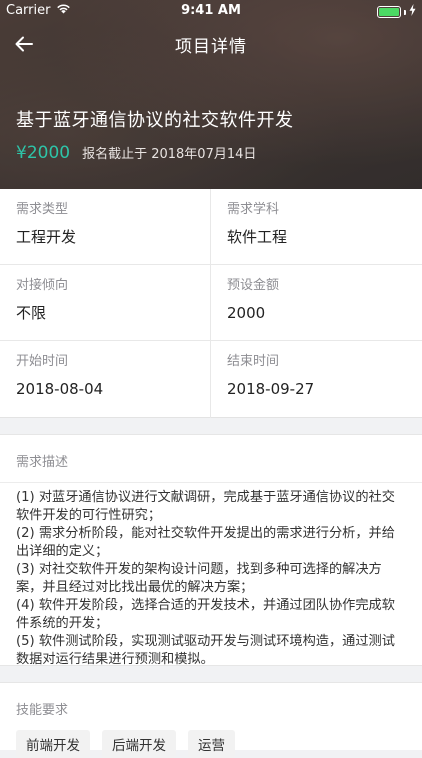 This screenshot has height=758, width=422. Describe the element at coordinates (412, 12) in the screenshot. I see `charging-icon` at that location.